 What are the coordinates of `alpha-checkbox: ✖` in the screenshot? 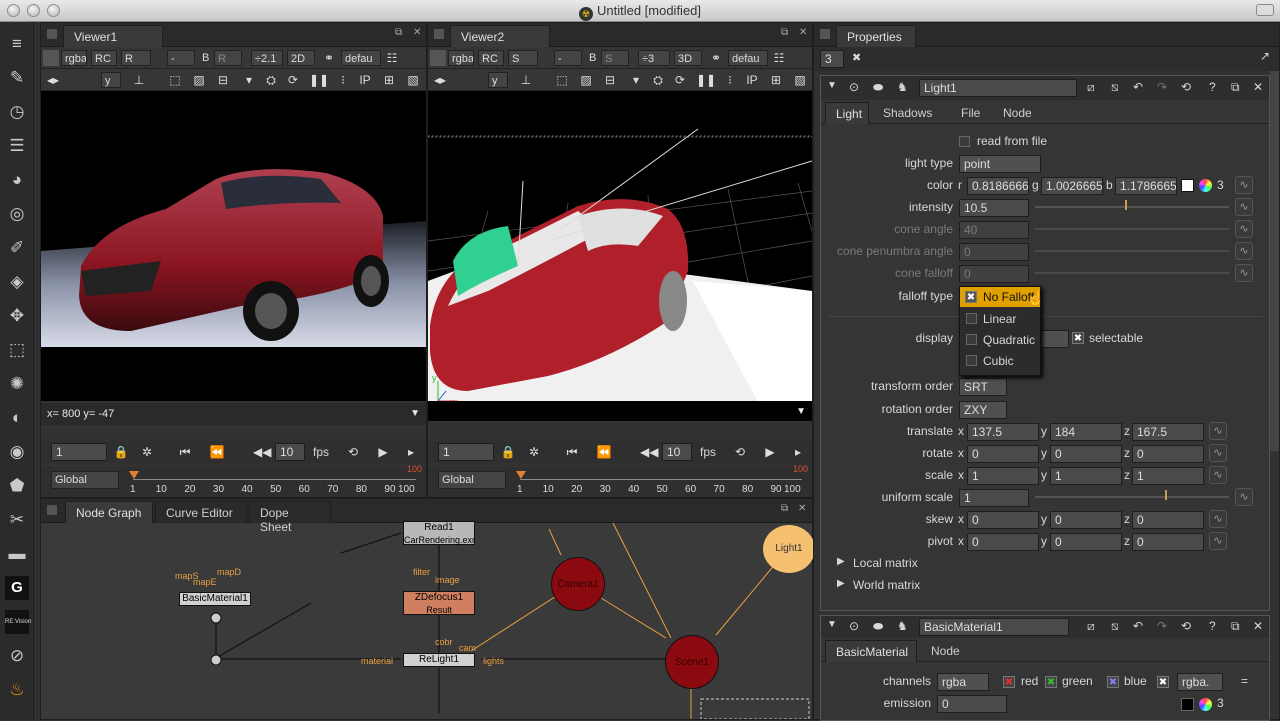 It's located at (1163, 682).